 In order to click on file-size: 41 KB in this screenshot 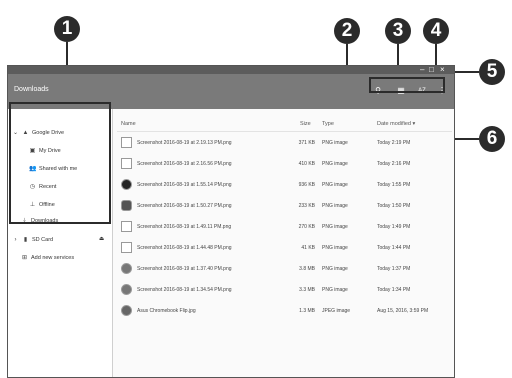, I will do `click(308, 248)`.